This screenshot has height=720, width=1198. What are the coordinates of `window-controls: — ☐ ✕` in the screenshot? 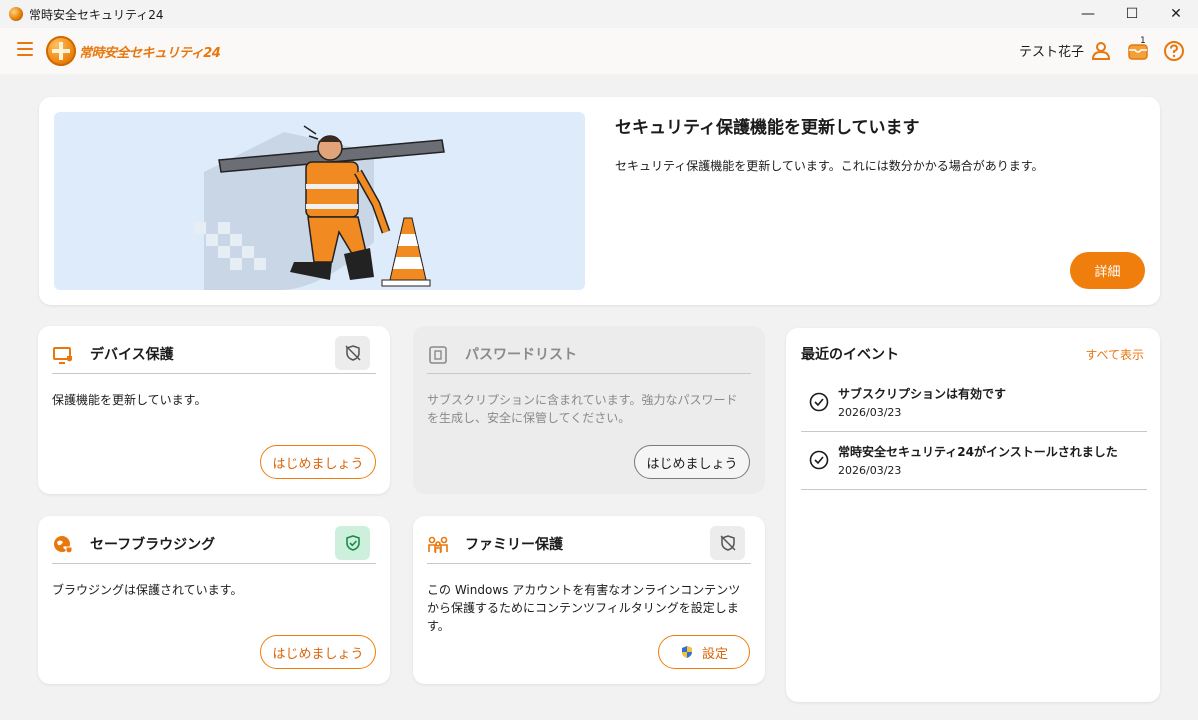 It's located at (1132, 14).